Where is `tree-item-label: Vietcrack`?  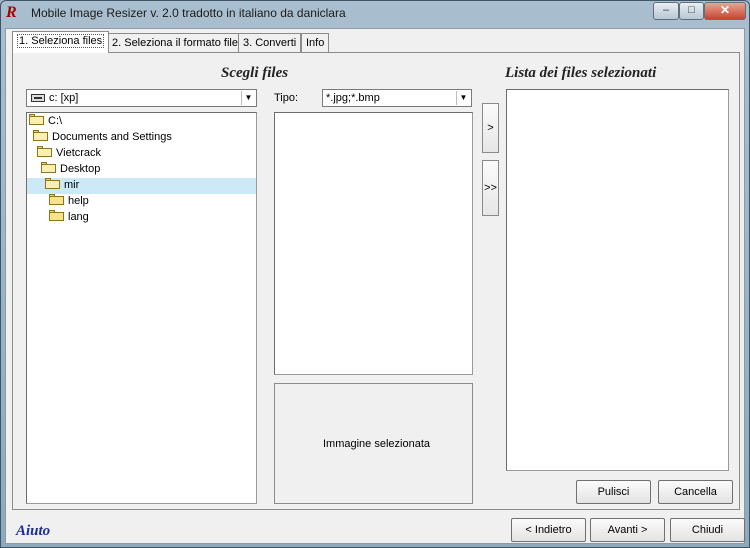
tree-item-label: Vietcrack is located at coordinates (79, 153).